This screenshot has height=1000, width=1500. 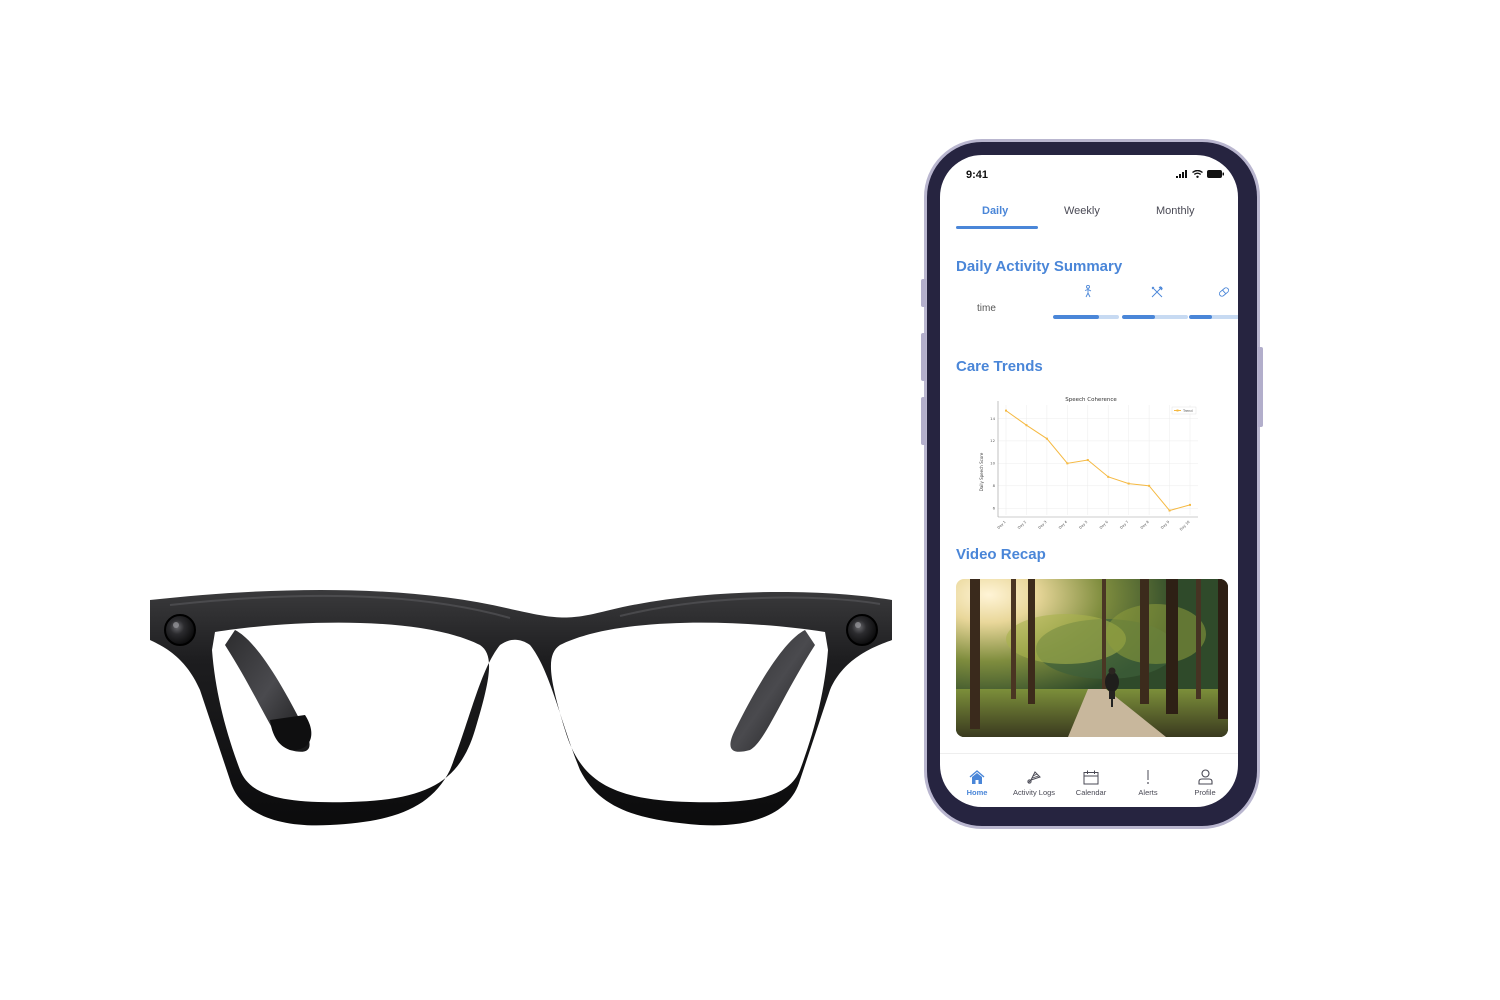 What do you see at coordinates (1091, 792) in the screenshot?
I see `nav-calendar-label: Calendar` at bounding box center [1091, 792].